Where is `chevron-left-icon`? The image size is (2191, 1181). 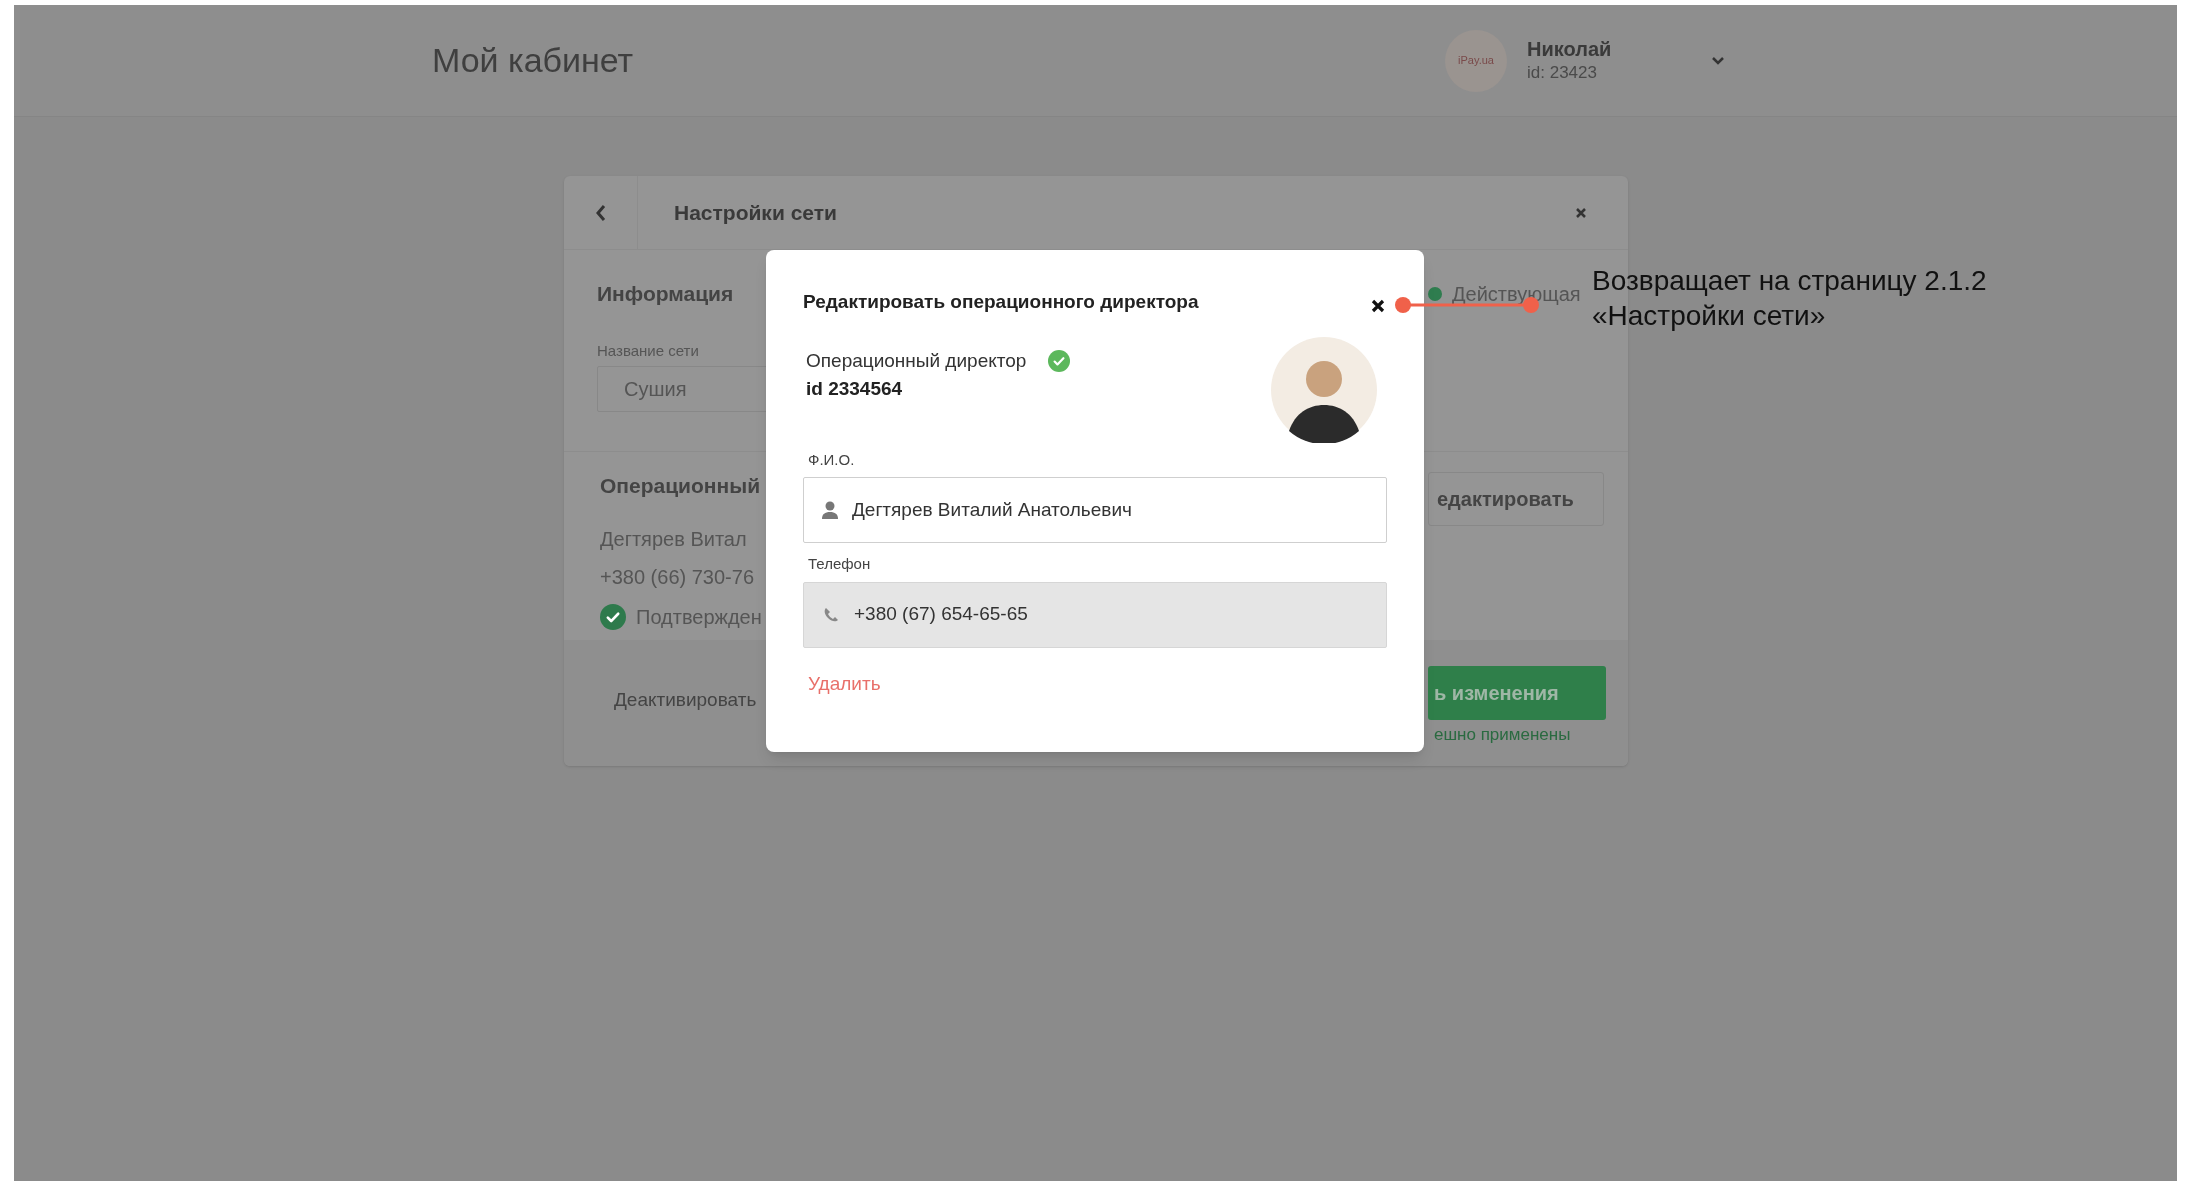 chevron-left-icon is located at coordinates (600, 212).